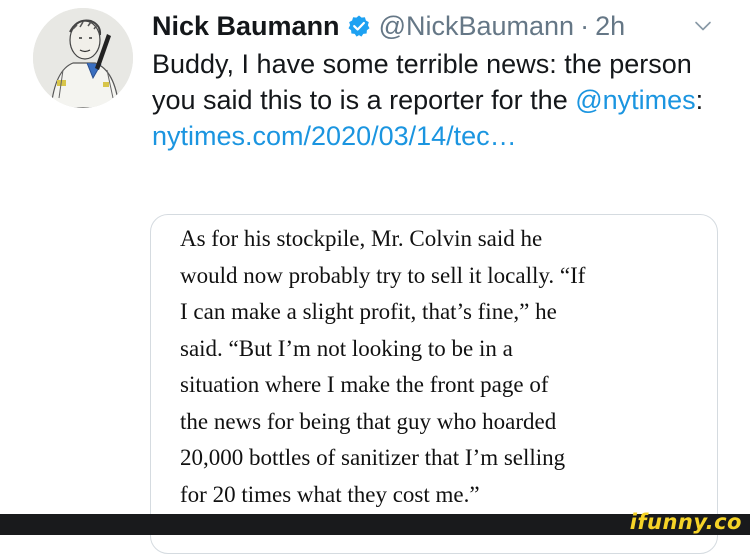 The width and height of the screenshot is (750, 554). I want to click on author-name: Nick Baumann, so click(246, 26).